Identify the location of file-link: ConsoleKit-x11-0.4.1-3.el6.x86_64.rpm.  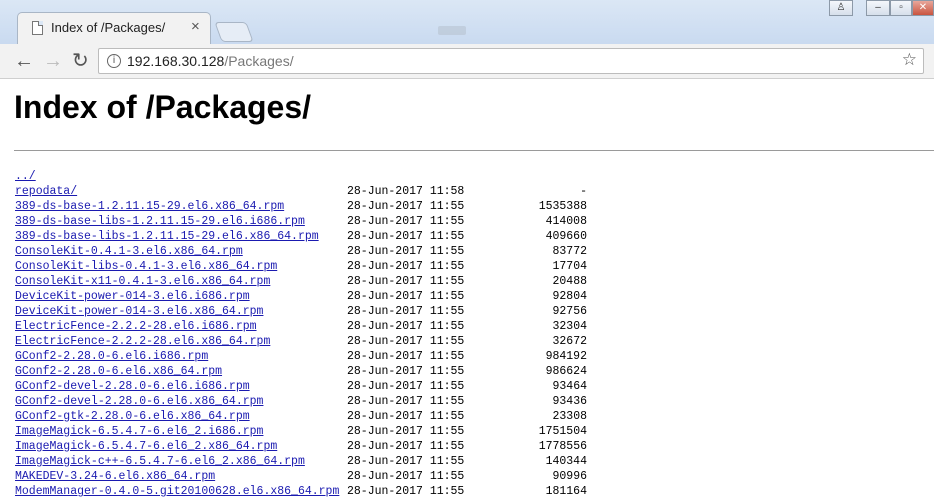
(142, 281).